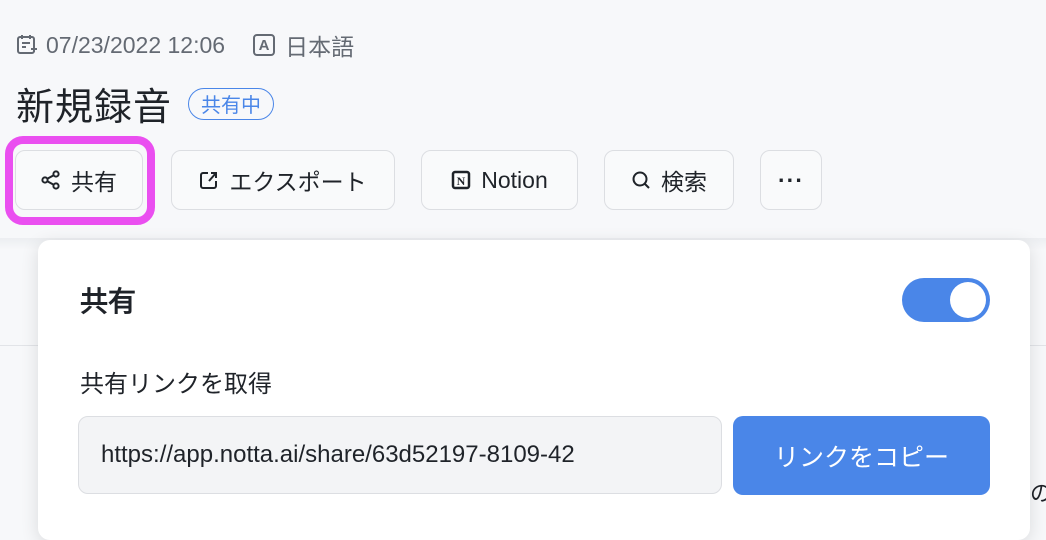 The height and width of the screenshot is (540, 1046). What do you see at coordinates (108, 301) in the screenshot?
I see `share-panel-title: 共有` at bounding box center [108, 301].